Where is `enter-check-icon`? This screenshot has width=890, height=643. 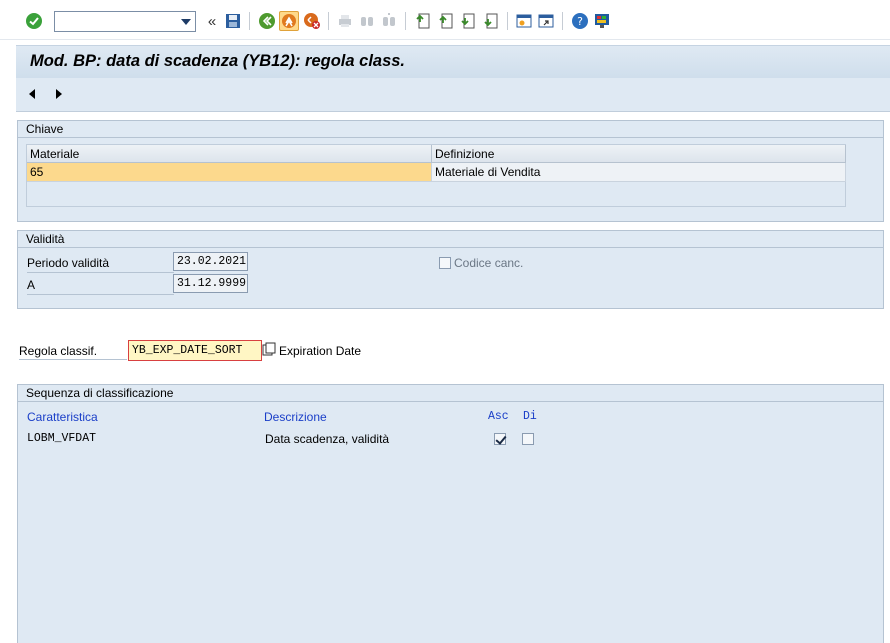
enter-check-icon is located at coordinates (34, 21).